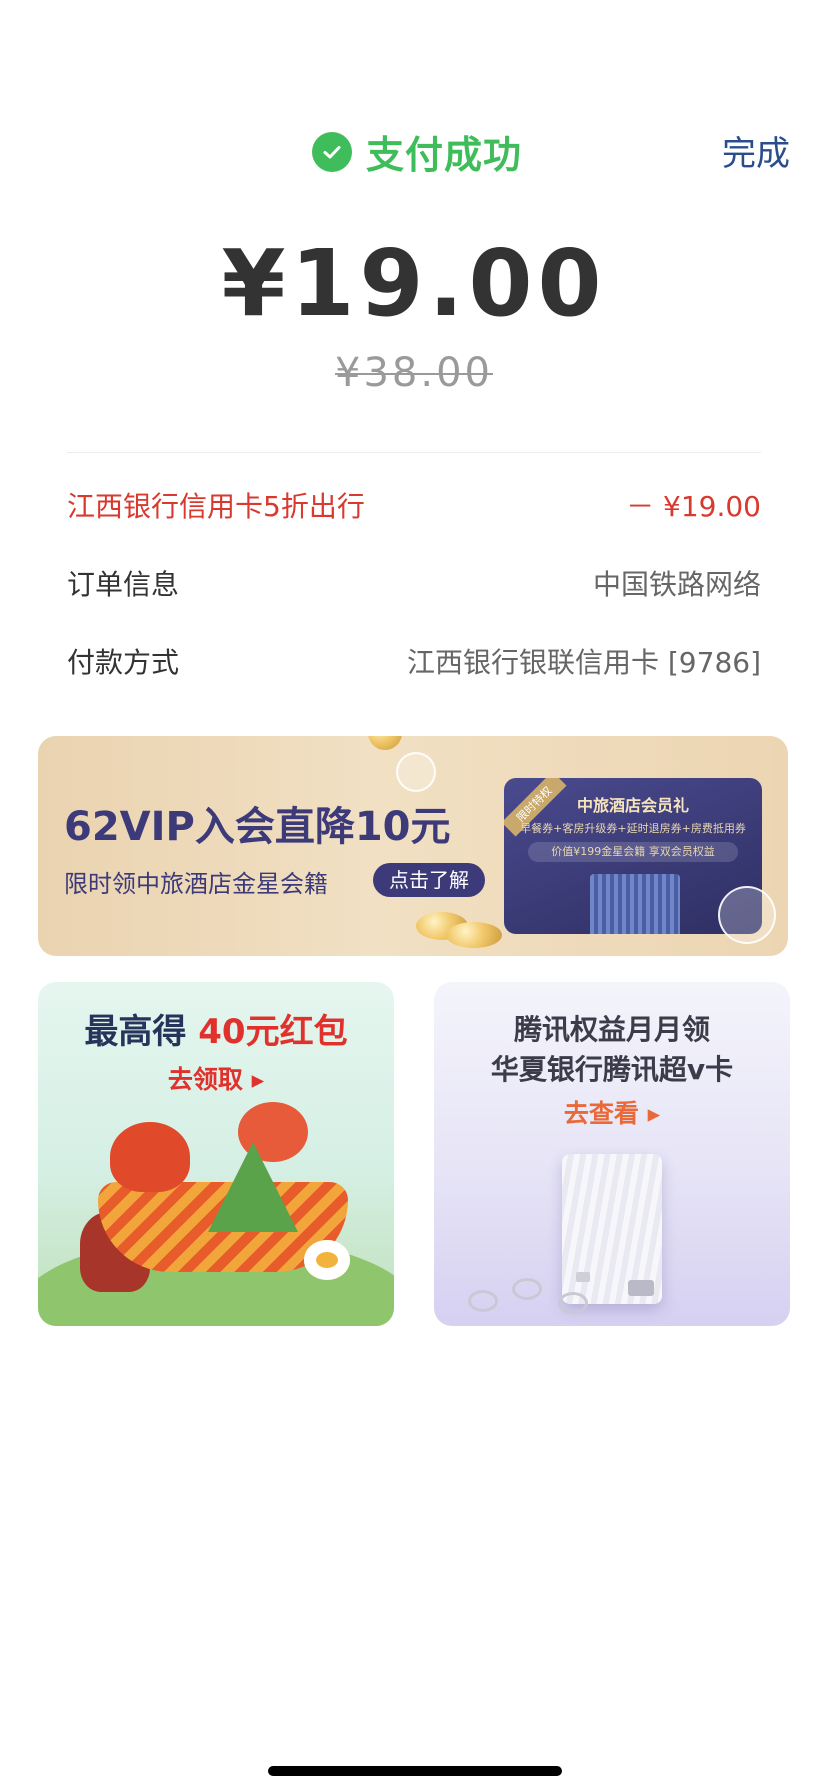  Describe the element at coordinates (257, 827) in the screenshot. I see `banner-title: 62VIP入会直降10元` at that location.